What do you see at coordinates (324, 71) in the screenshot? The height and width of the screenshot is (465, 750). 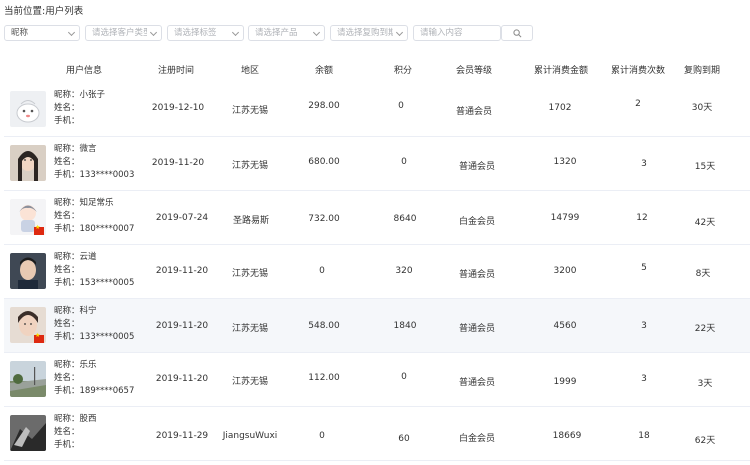 I see `col-header: 余额` at bounding box center [324, 71].